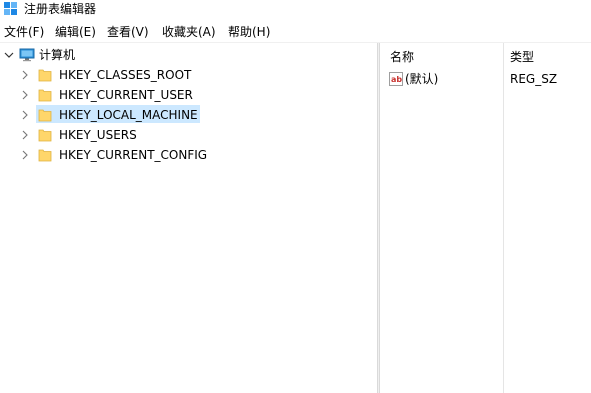  I want to click on menu-edit: 编辑(E), so click(75, 32).